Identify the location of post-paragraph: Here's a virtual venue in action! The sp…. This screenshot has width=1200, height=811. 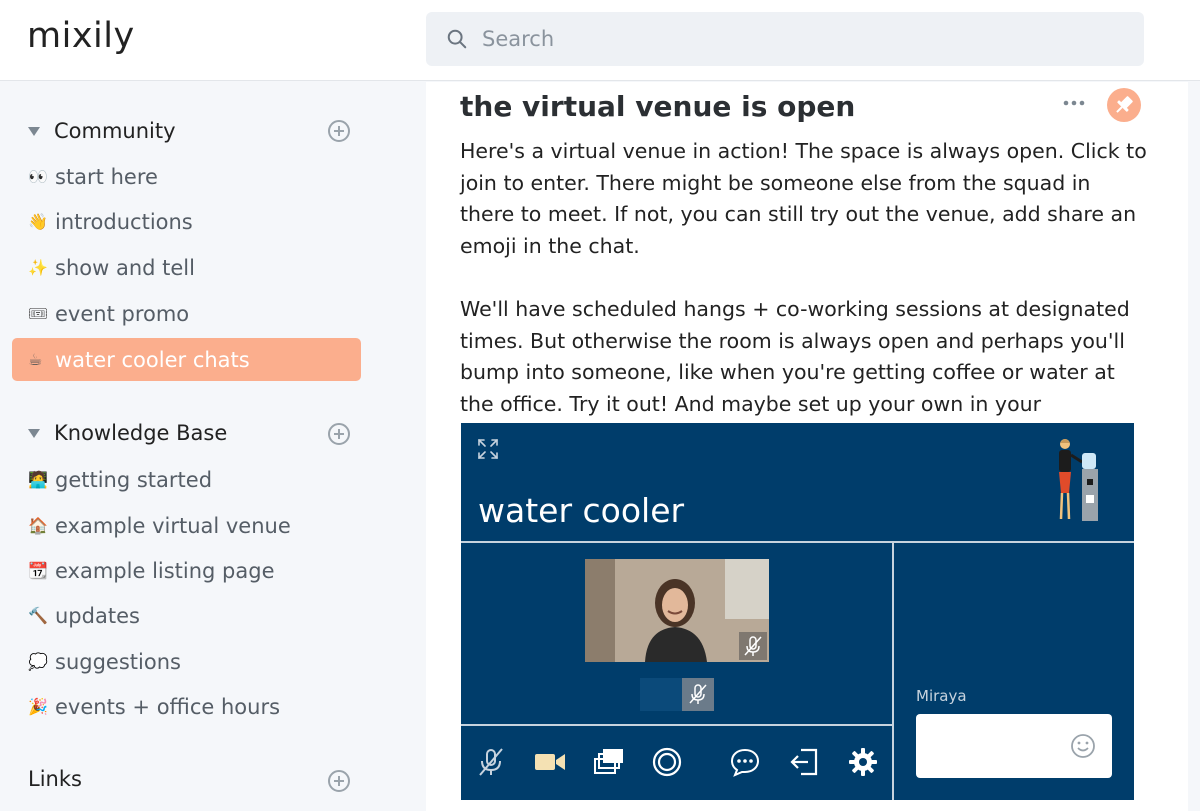
(803, 198).